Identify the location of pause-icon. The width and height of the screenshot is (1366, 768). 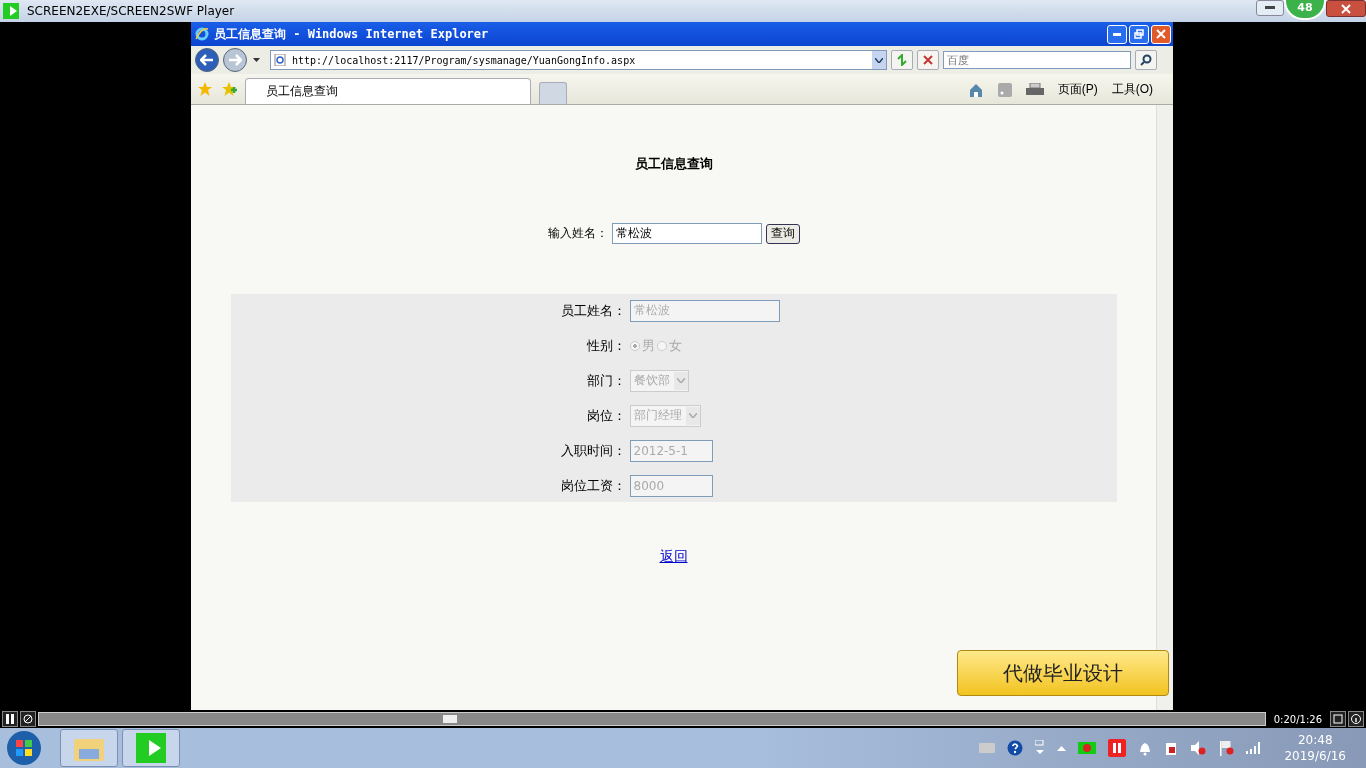
(10, 719).